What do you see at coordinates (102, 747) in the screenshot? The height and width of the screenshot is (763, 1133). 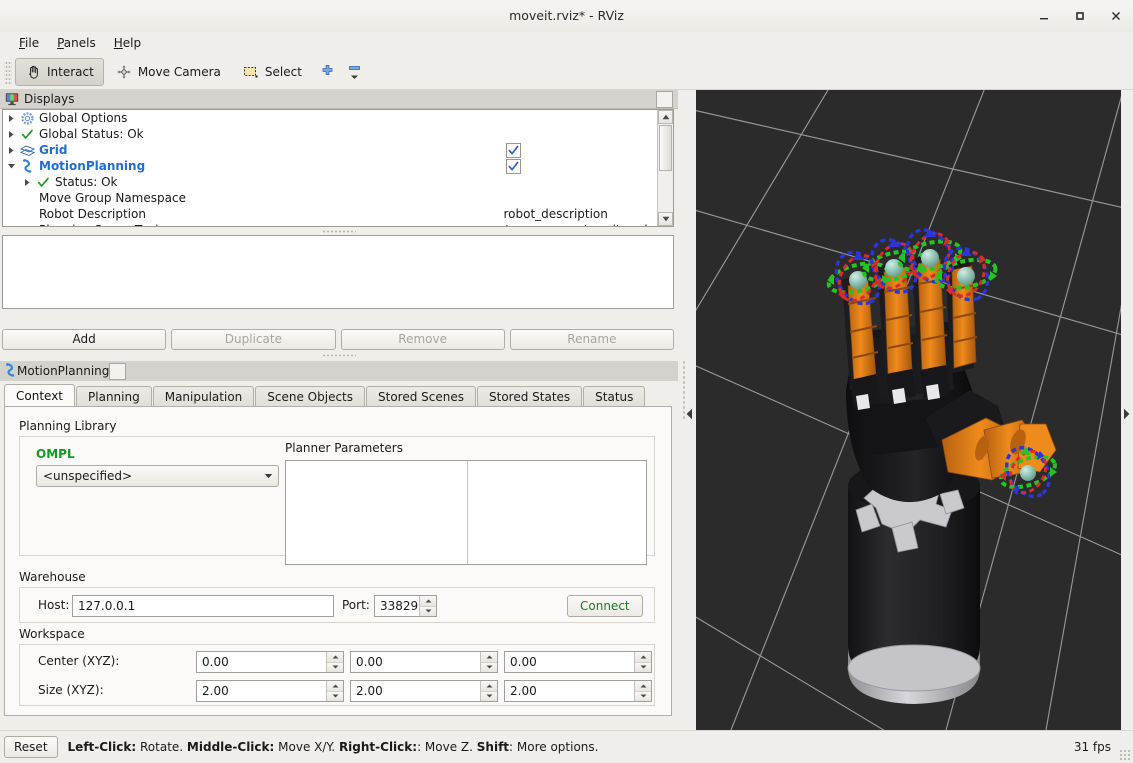 I see `hint-left-click-label: Left-Click:` at bounding box center [102, 747].